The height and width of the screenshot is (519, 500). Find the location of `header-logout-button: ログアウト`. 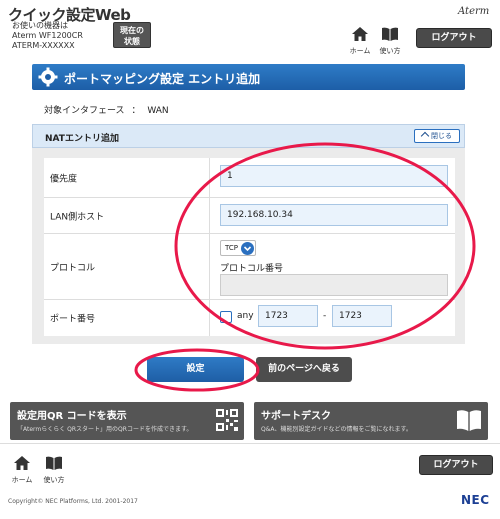

header-logout-button: ログアウト is located at coordinates (454, 38).